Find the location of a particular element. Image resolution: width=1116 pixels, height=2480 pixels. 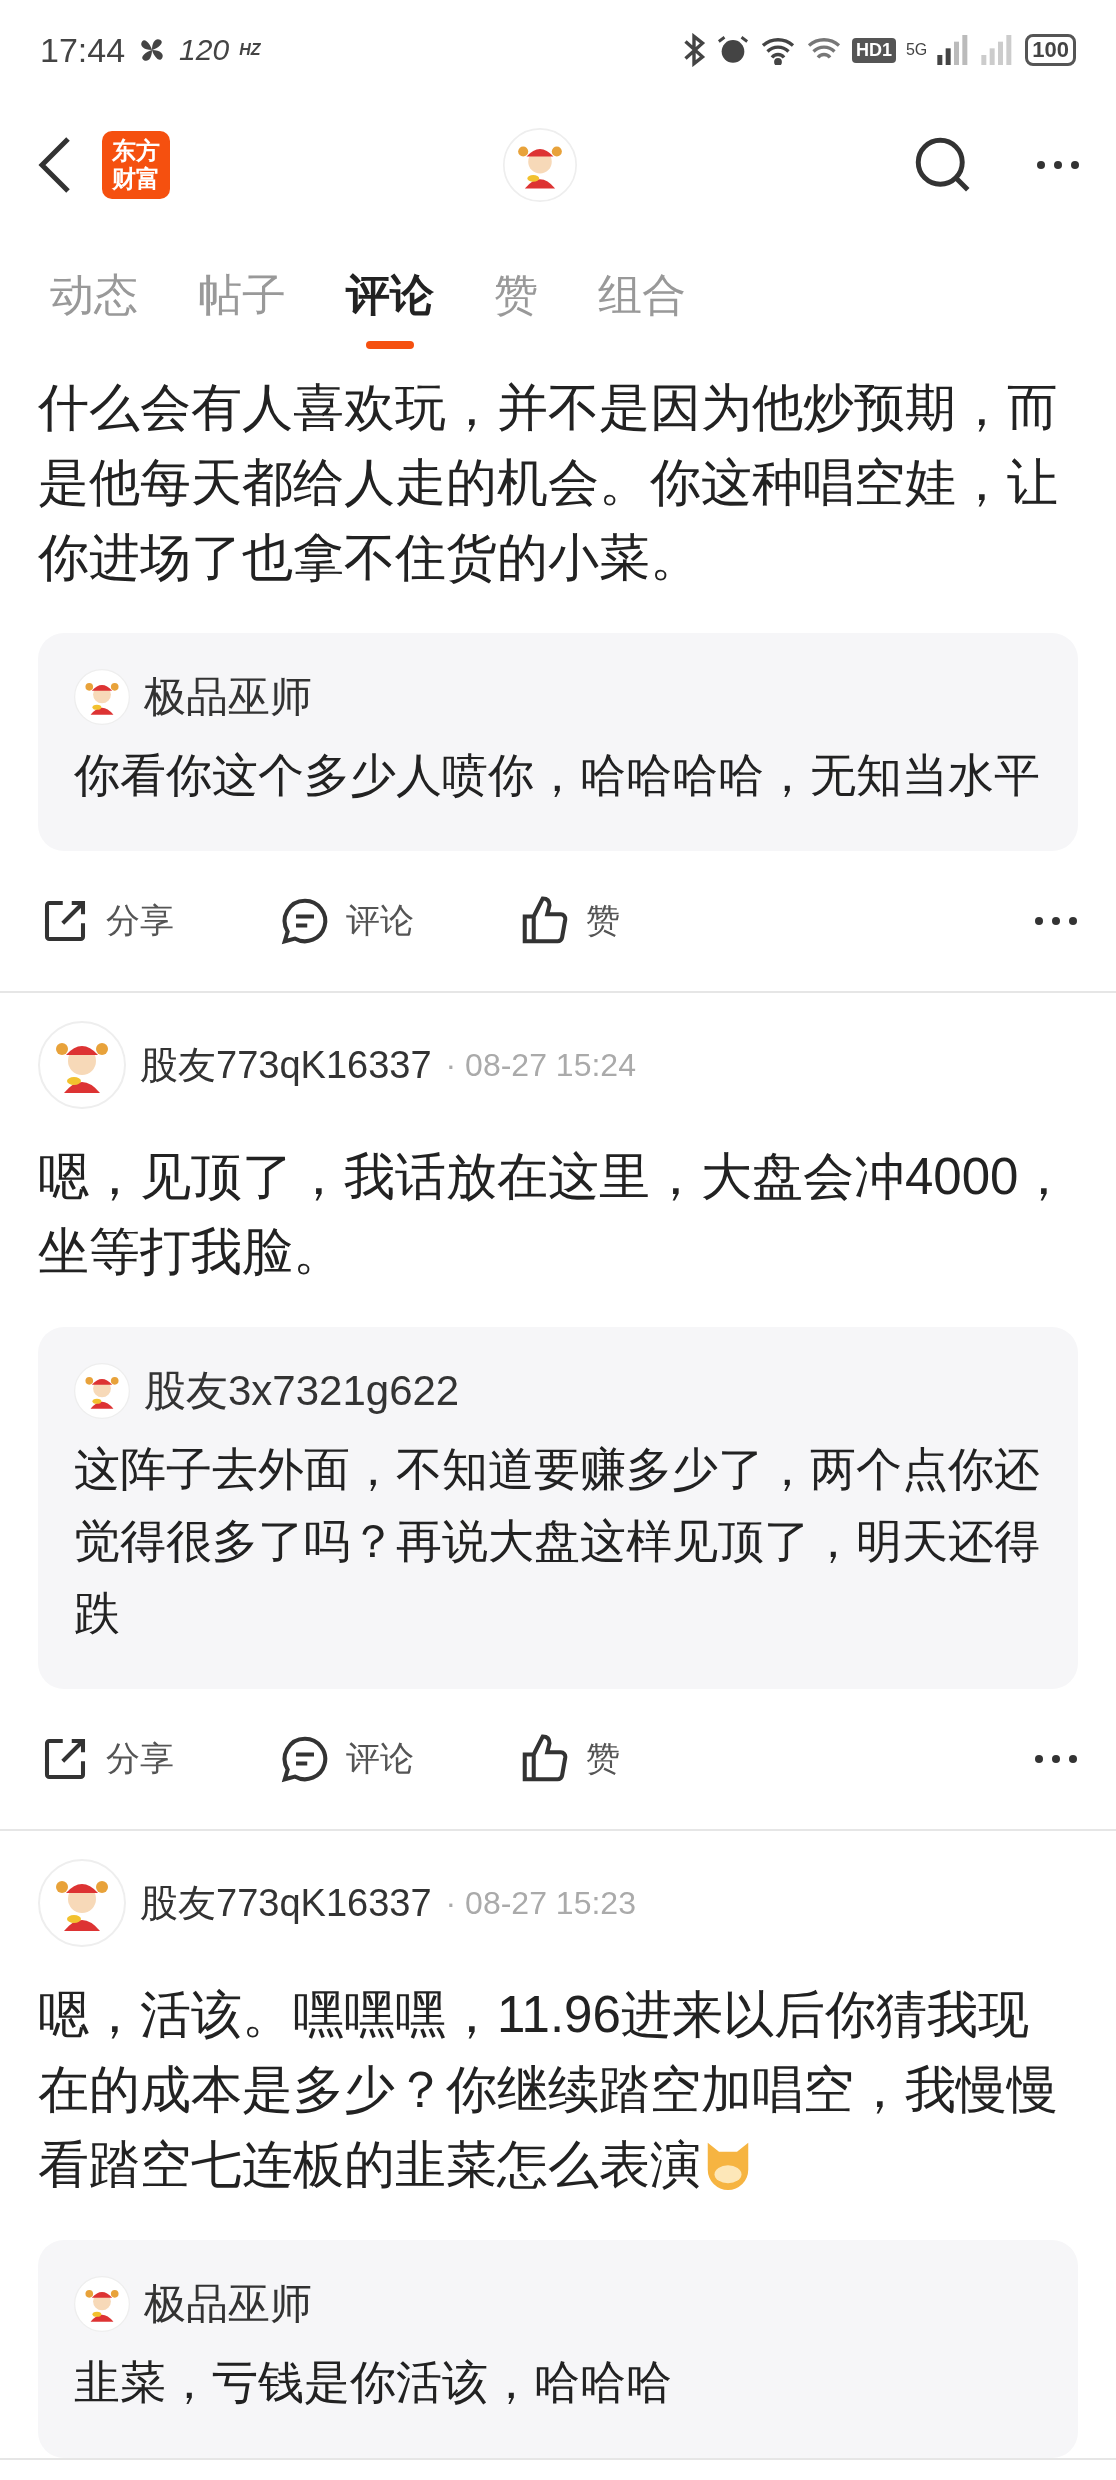

reply-text: 这阵子去外面，不知道要赚多少了，两个点你还觉得很多了吗？再说大盘这样见顶了，明天还得跌 is located at coordinates (557, 1541).